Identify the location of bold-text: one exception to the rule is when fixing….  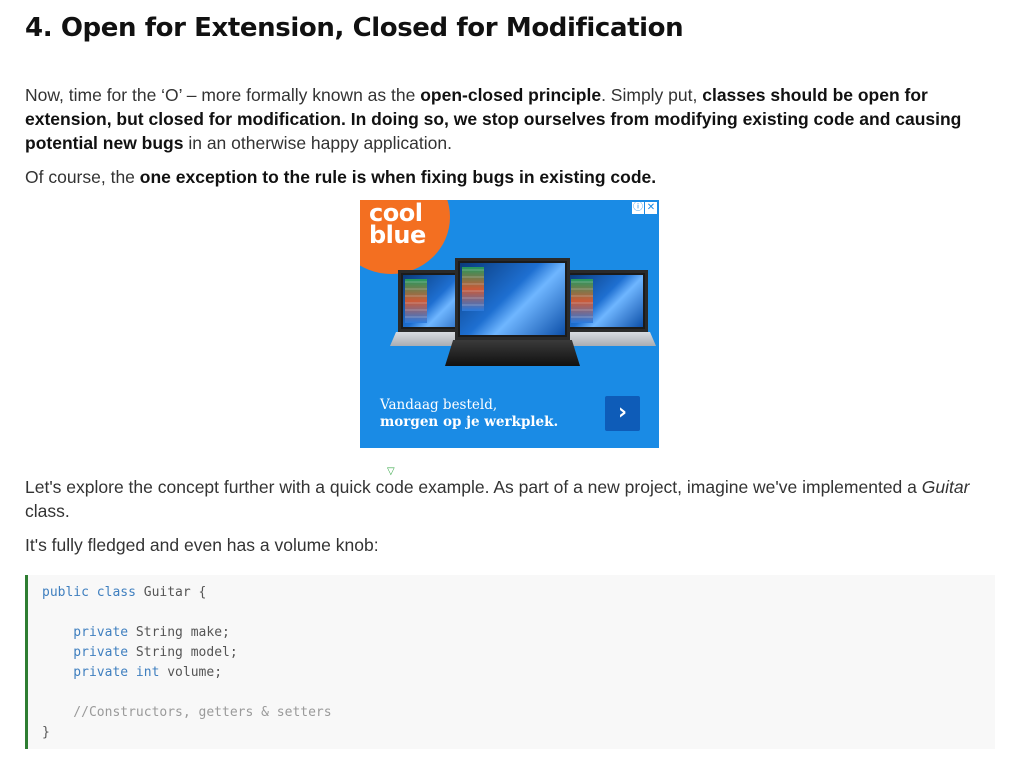
(398, 177).